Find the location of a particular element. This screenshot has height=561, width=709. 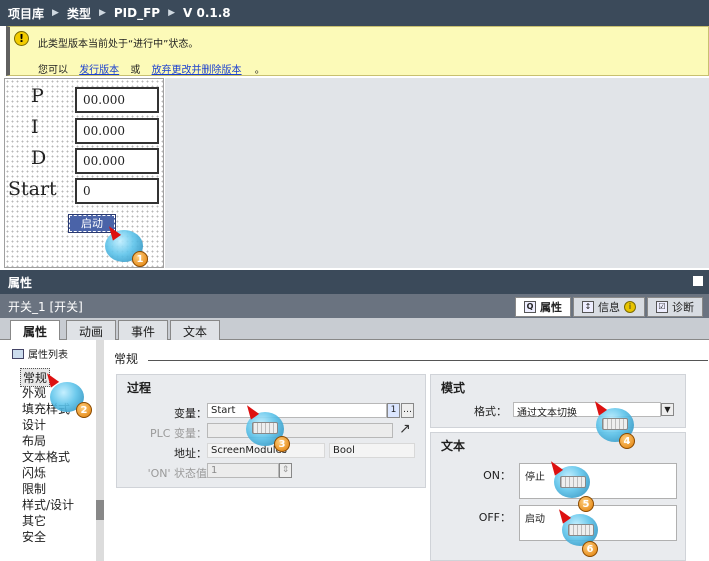

step-badge-5: 5 is located at coordinates (586, 504).